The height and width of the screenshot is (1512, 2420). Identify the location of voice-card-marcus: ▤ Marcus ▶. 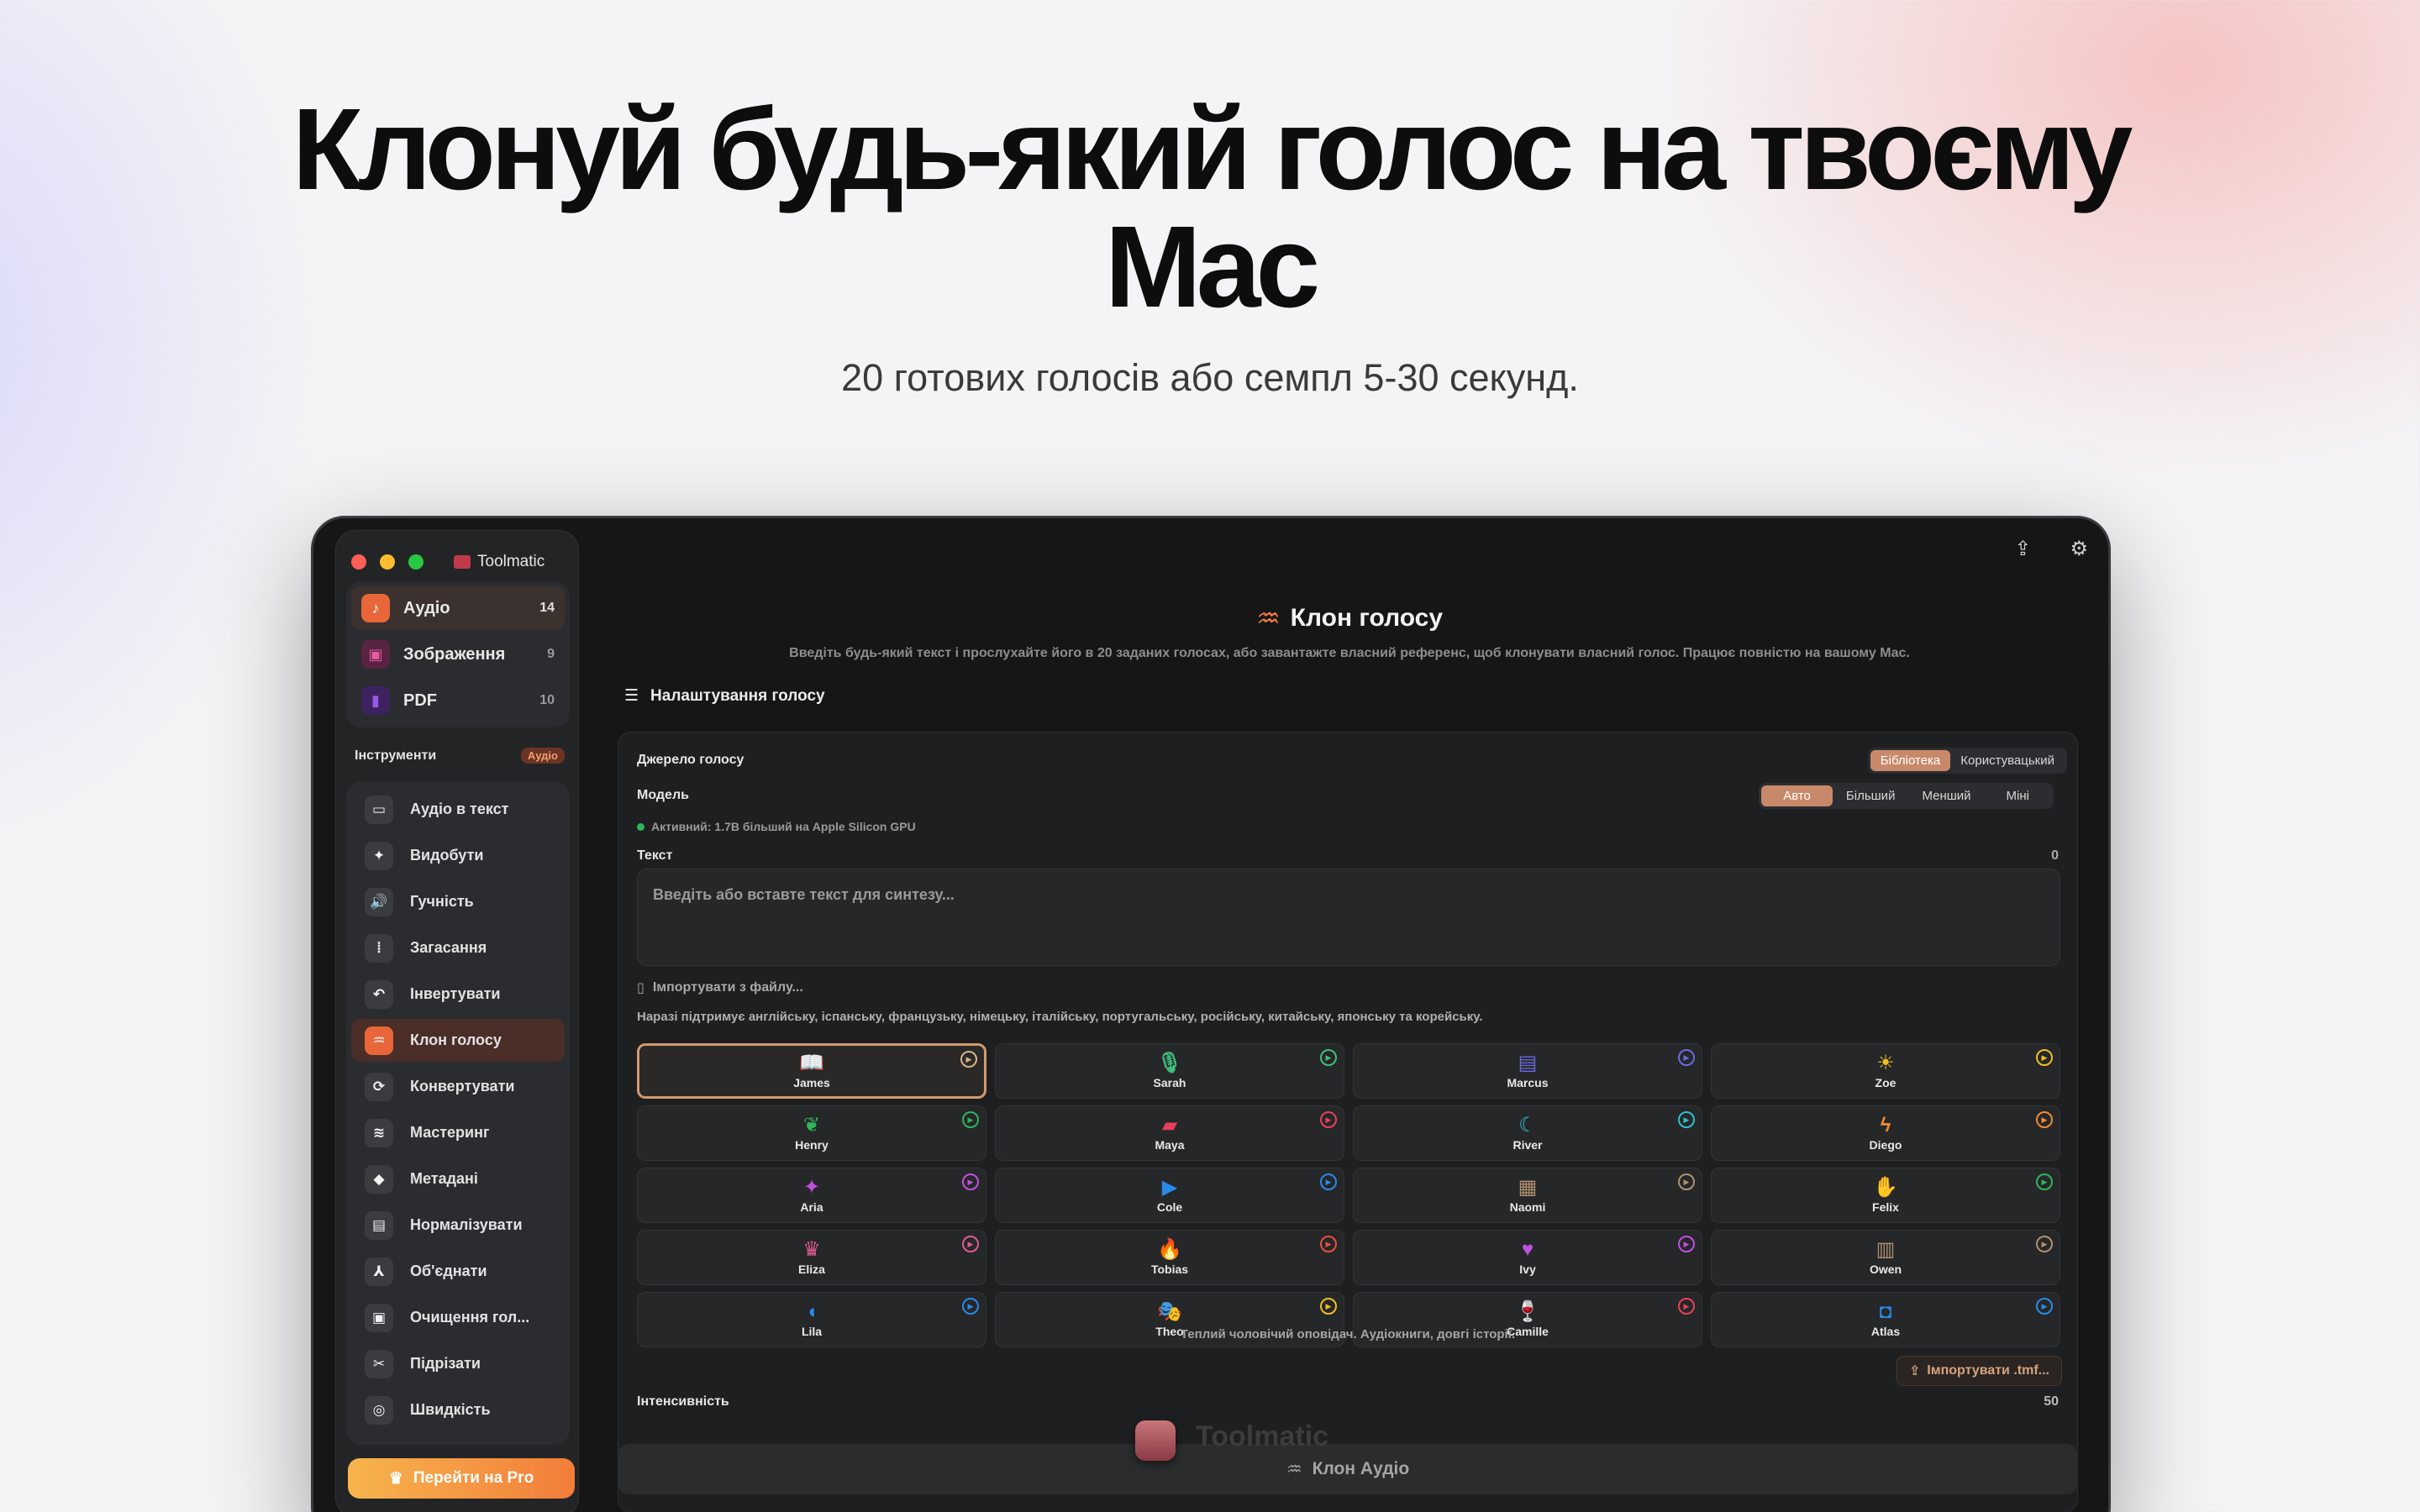
(1528, 1071).